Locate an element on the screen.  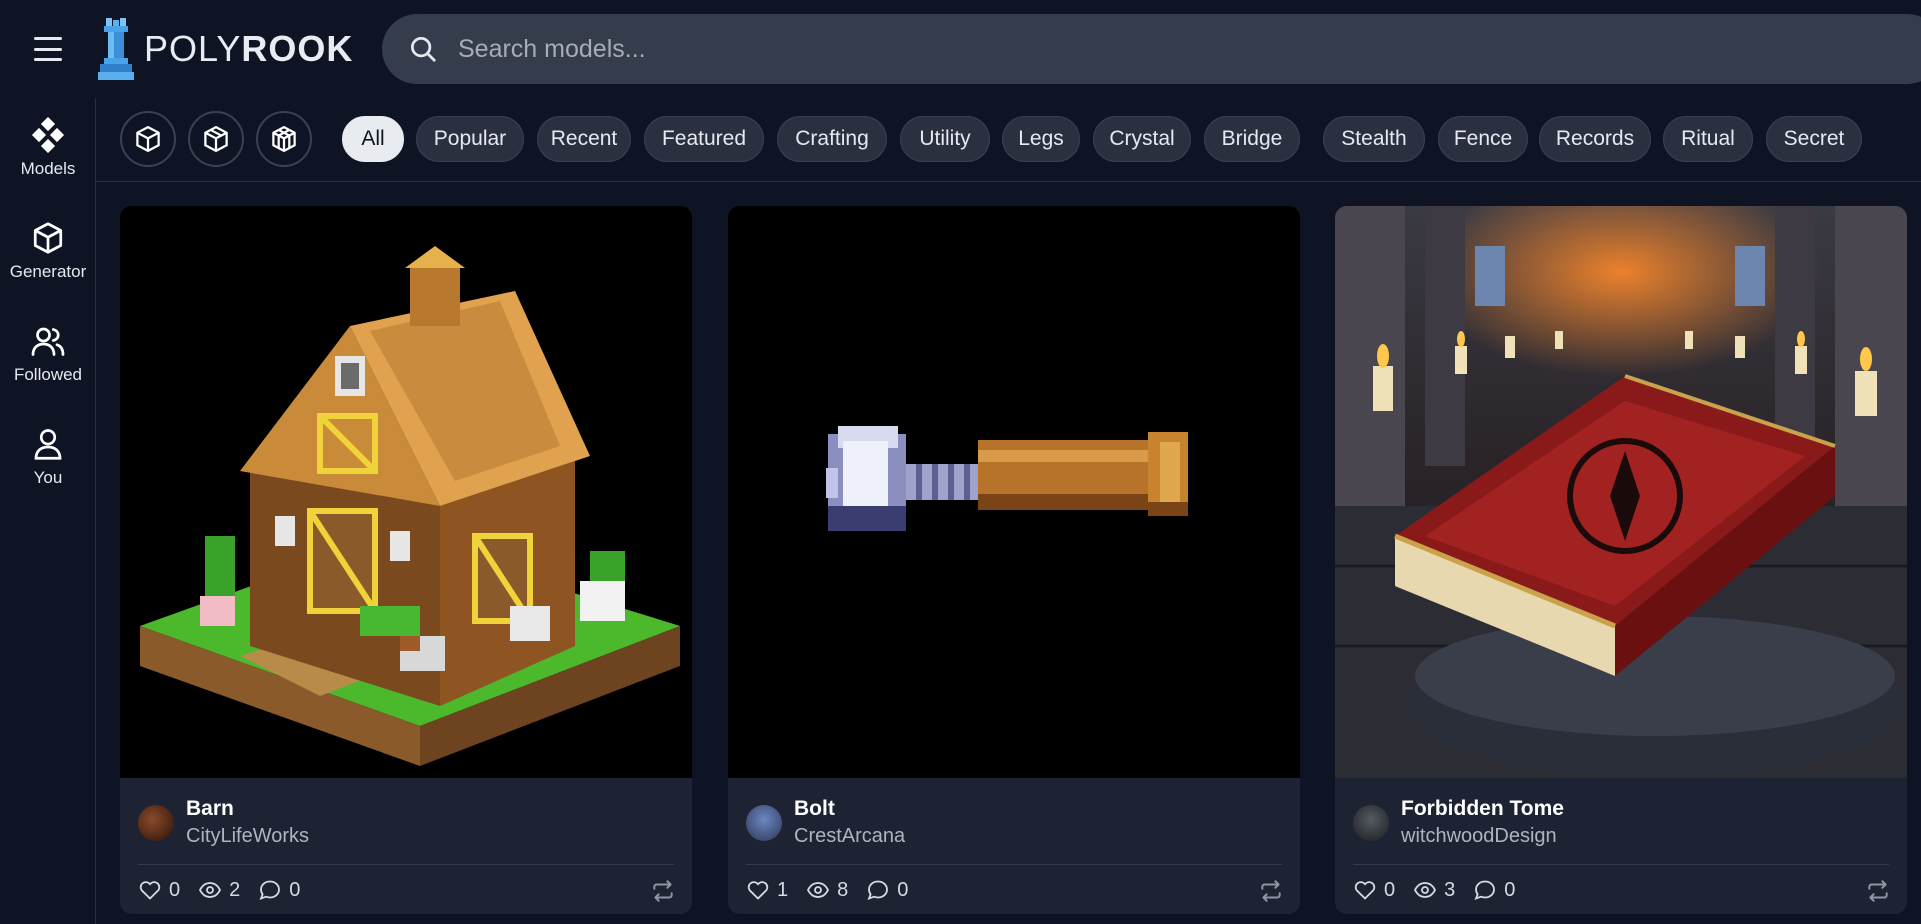
sidebar-item-followed: Followed is located at coordinates (48, 354).